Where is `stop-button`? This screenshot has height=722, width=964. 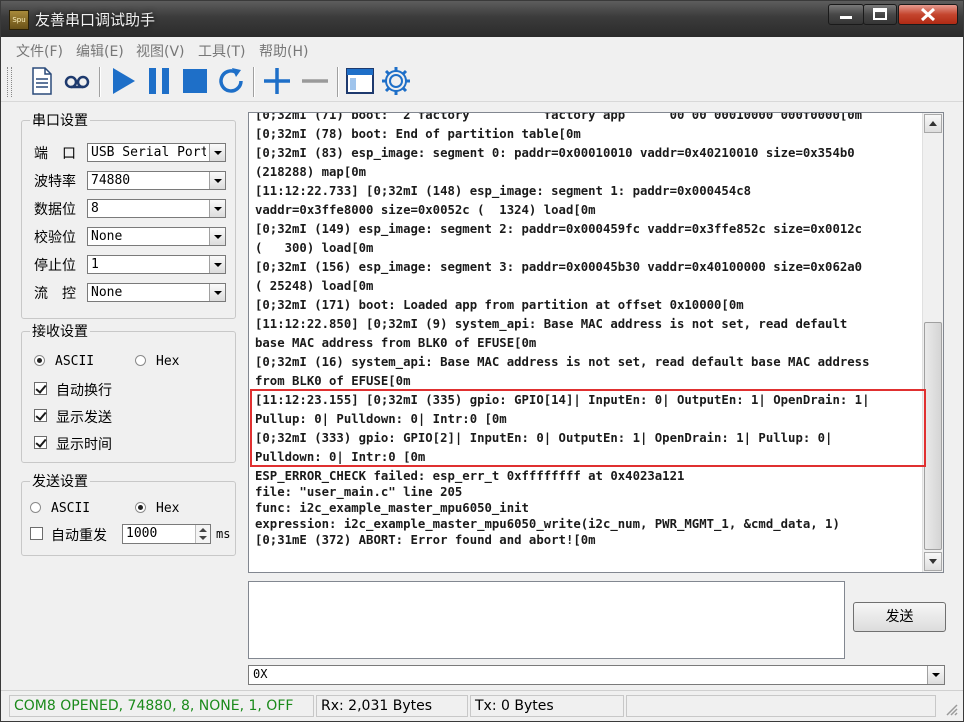 stop-button is located at coordinates (195, 81).